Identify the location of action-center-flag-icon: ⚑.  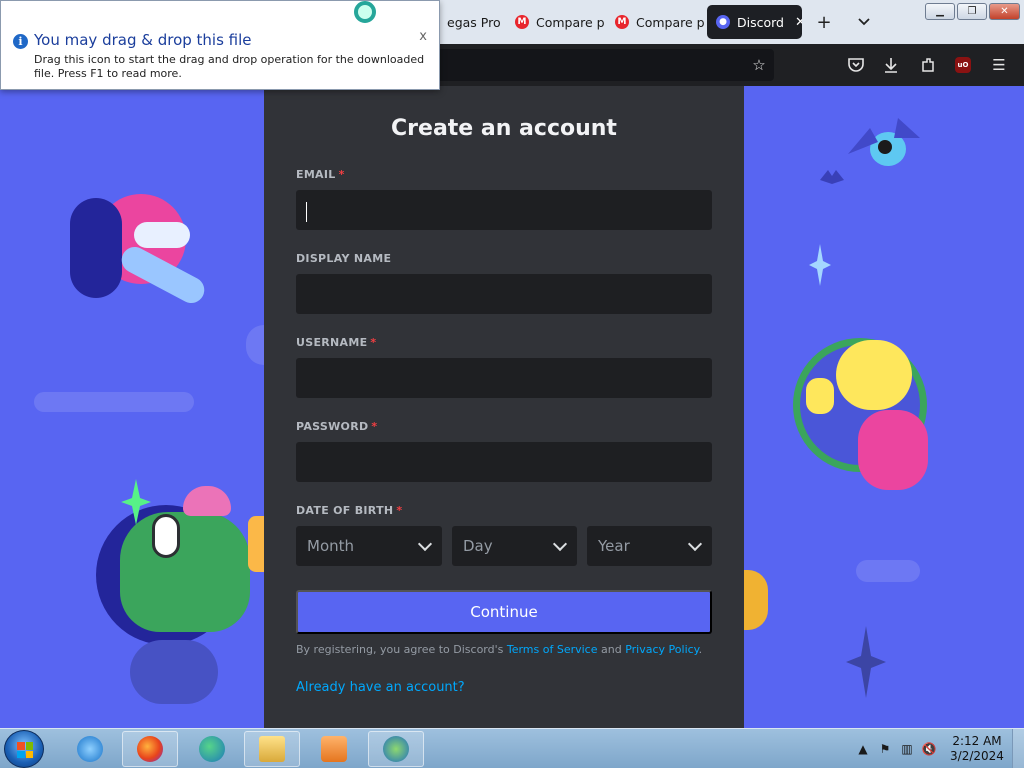
(885, 749).